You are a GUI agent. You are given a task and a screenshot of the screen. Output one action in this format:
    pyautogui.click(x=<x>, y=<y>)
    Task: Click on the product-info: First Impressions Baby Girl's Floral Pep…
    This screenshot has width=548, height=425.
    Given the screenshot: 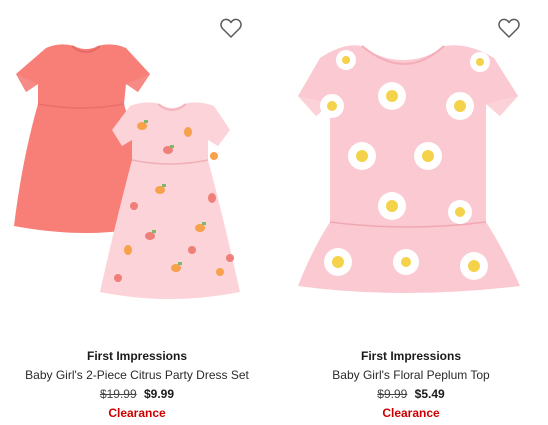 What is the action you would take?
    pyautogui.click(x=411, y=384)
    